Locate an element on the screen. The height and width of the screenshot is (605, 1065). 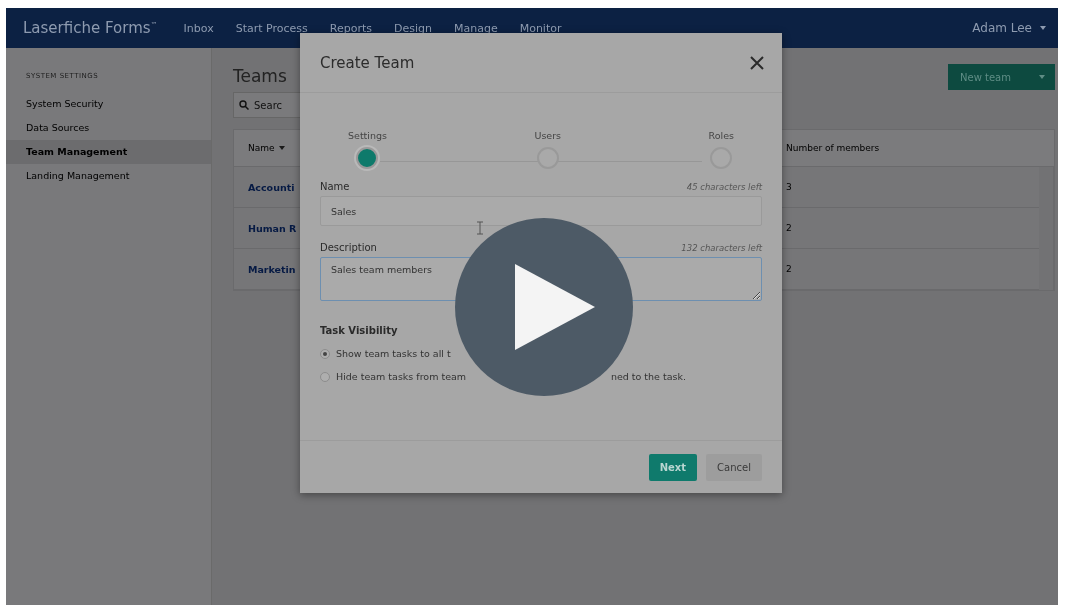
nav-link: Reports is located at coordinates (350, 28).